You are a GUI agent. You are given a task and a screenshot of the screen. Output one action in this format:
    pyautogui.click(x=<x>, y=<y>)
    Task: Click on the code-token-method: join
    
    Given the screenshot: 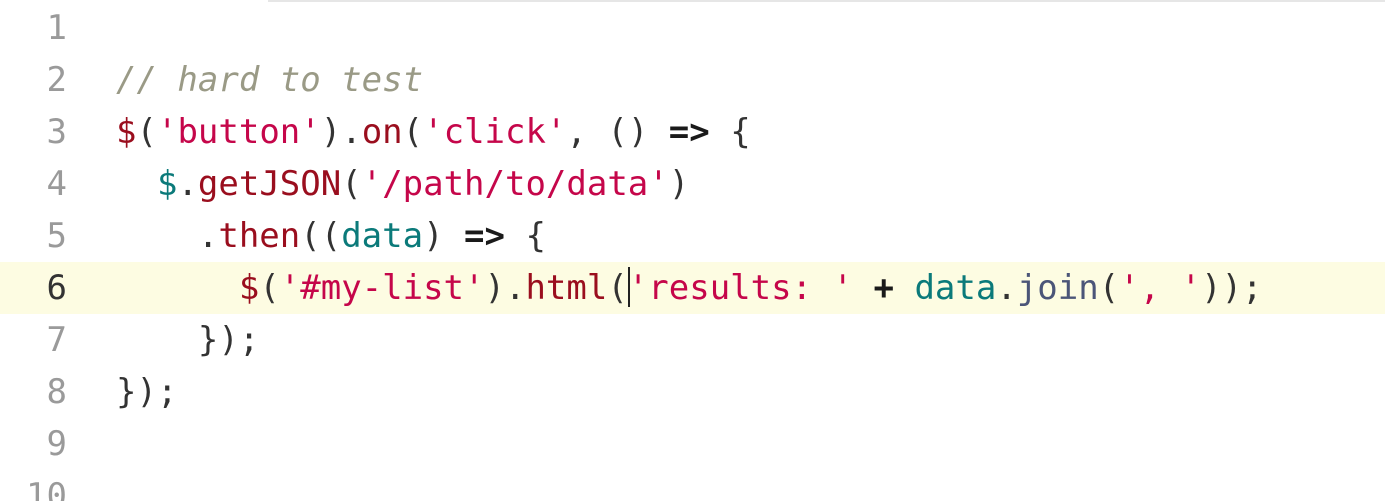 What is the action you would take?
    pyautogui.click(x=1057, y=288)
    